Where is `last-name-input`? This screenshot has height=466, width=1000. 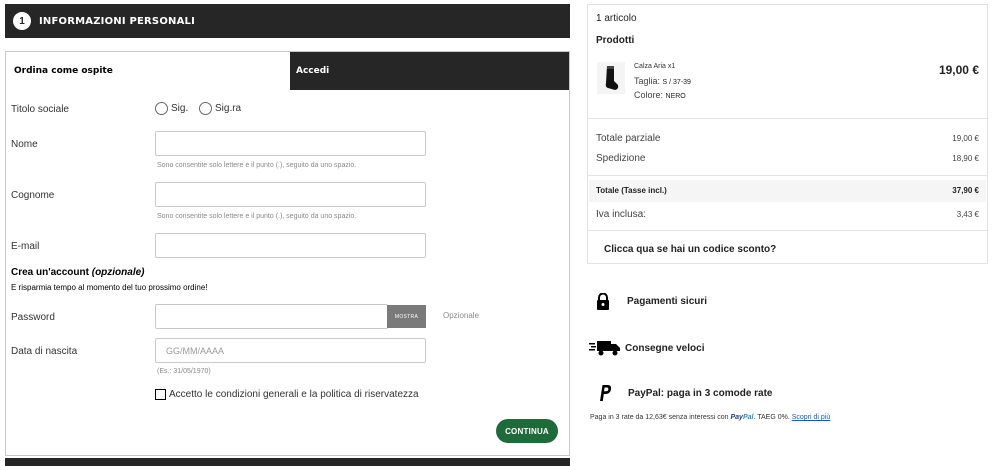
last-name-input is located at coordinates (290, 194).